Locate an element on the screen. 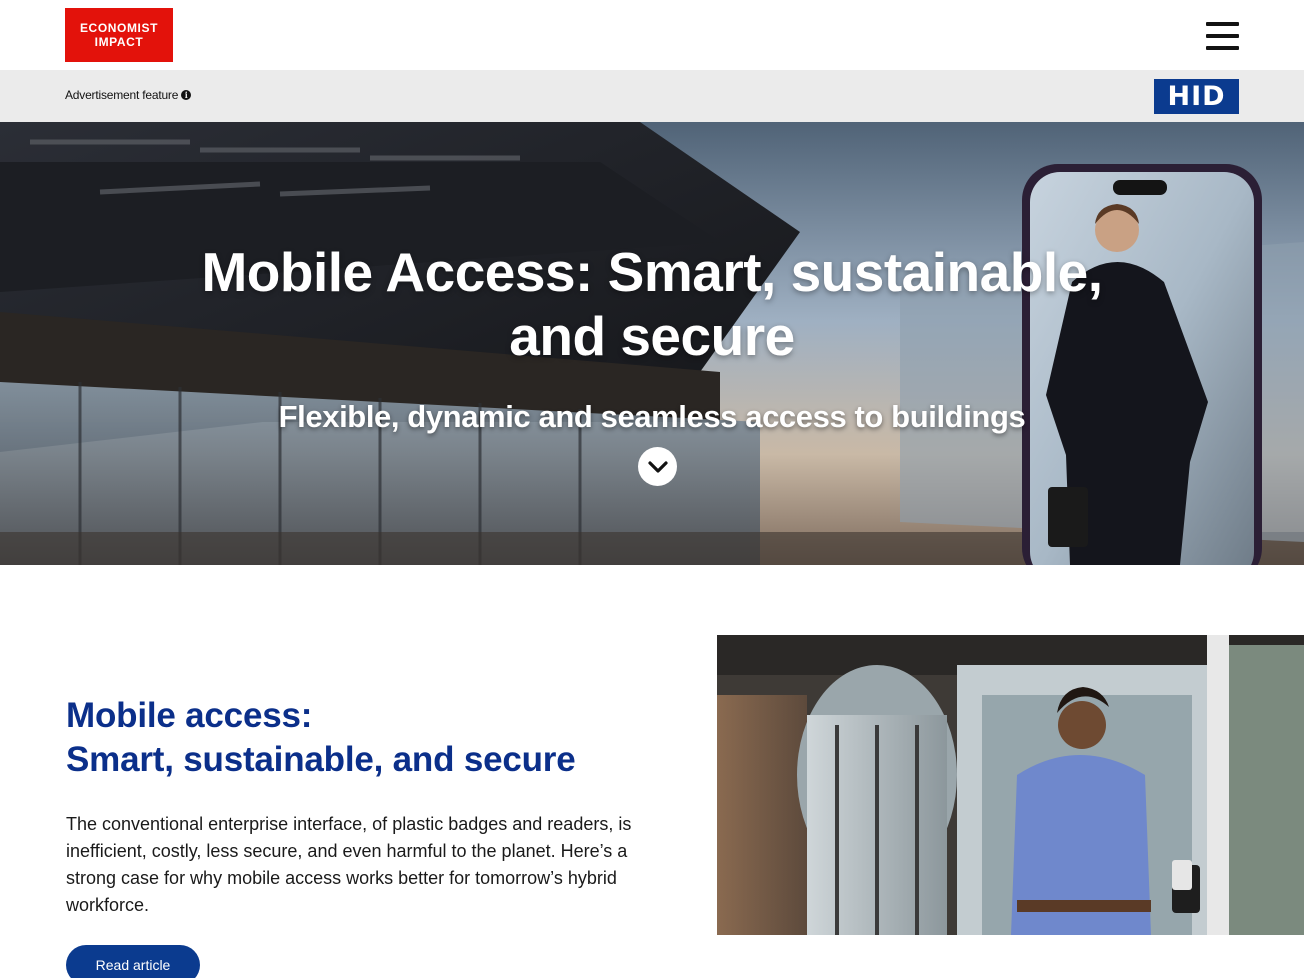 The width and height of the screenshot is (1304, 978). hid-sponsor-logo: HID is located at coordinates (1196, 96).